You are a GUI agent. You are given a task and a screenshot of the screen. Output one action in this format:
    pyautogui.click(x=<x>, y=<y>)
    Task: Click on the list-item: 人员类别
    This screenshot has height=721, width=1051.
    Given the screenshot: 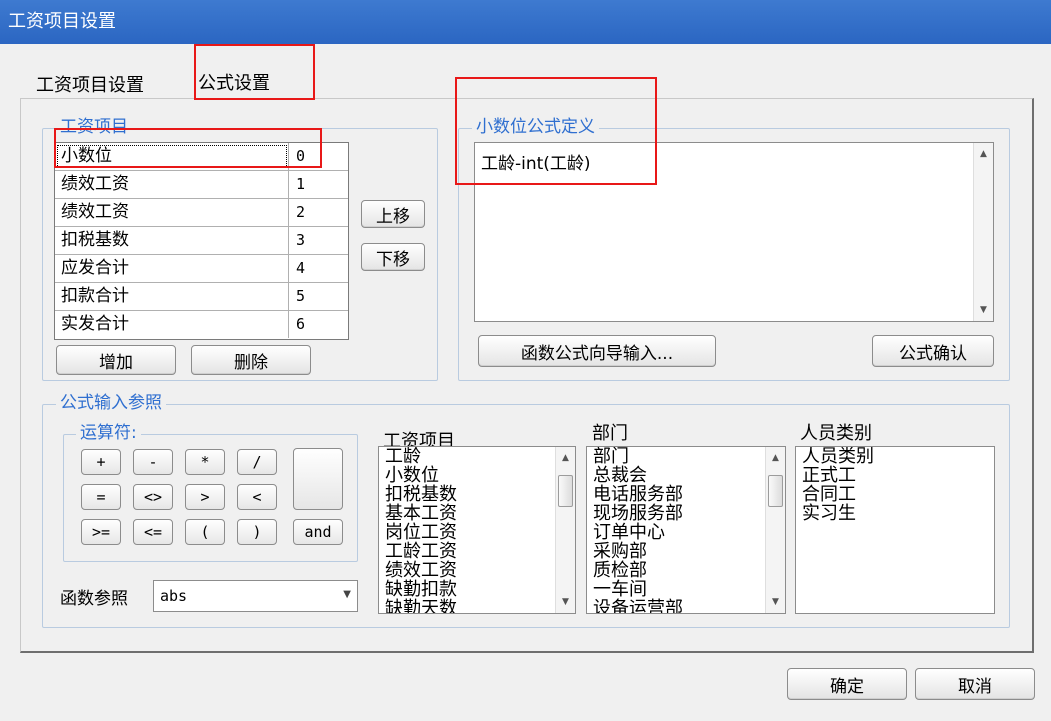 What is the action you would take?
    pyautogui.click(x=838, y=456)
    